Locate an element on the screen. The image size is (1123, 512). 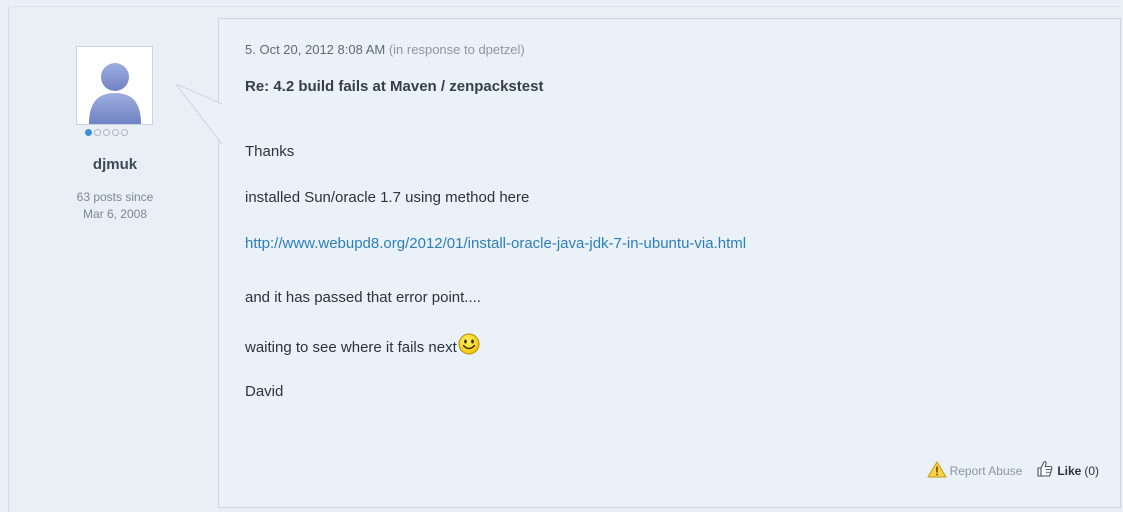
like-count: (0) is located at coordinates (1091, 470).